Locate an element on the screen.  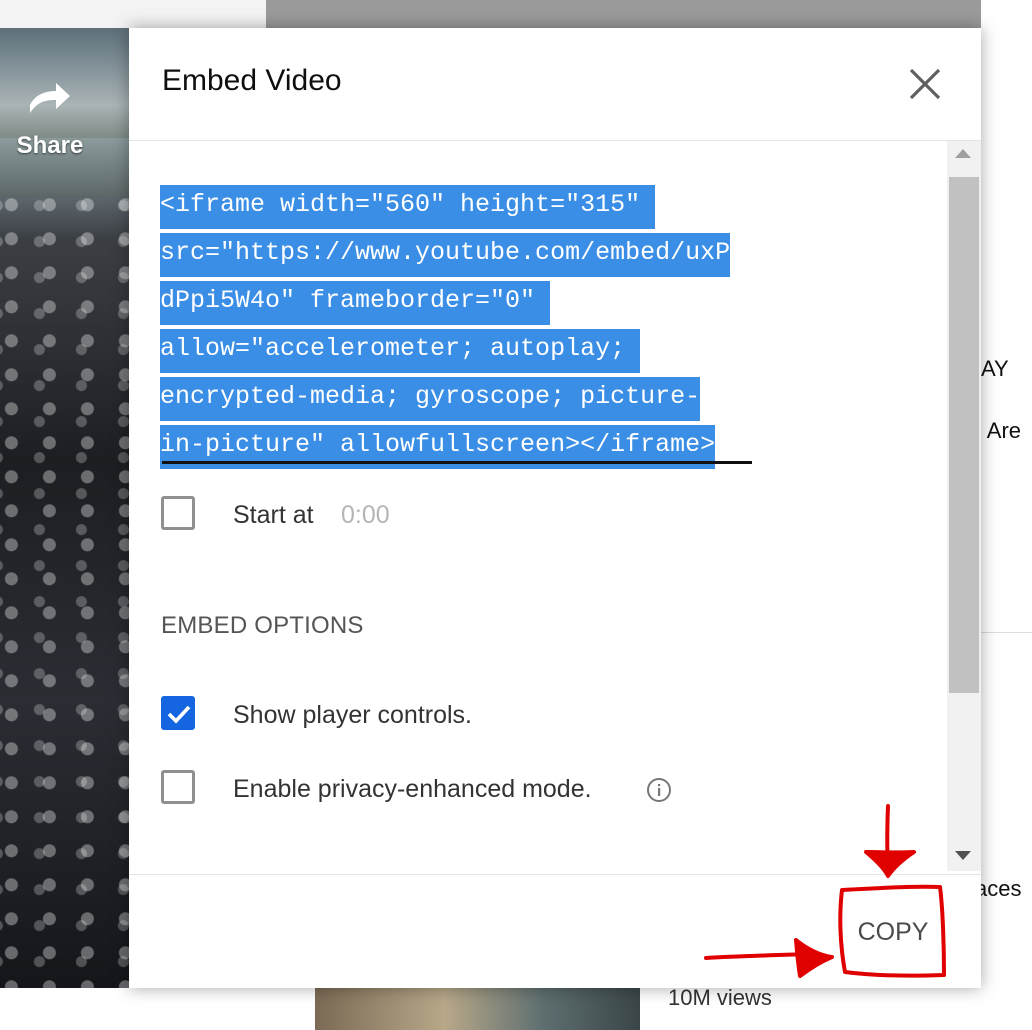
show-player-controls-label: Show player controls. is located at coordinates (353, 715).